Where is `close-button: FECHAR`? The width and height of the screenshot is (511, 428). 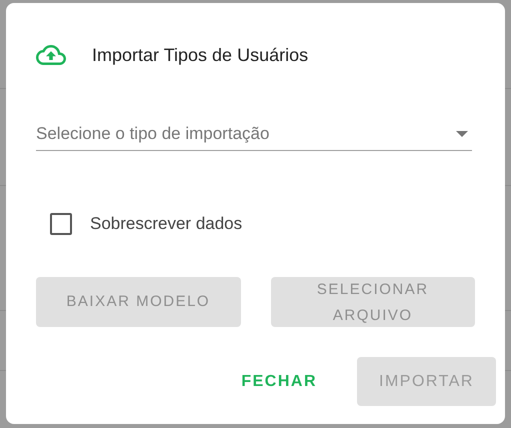 close-button: FECHAR is located at coordinates (279, 381).